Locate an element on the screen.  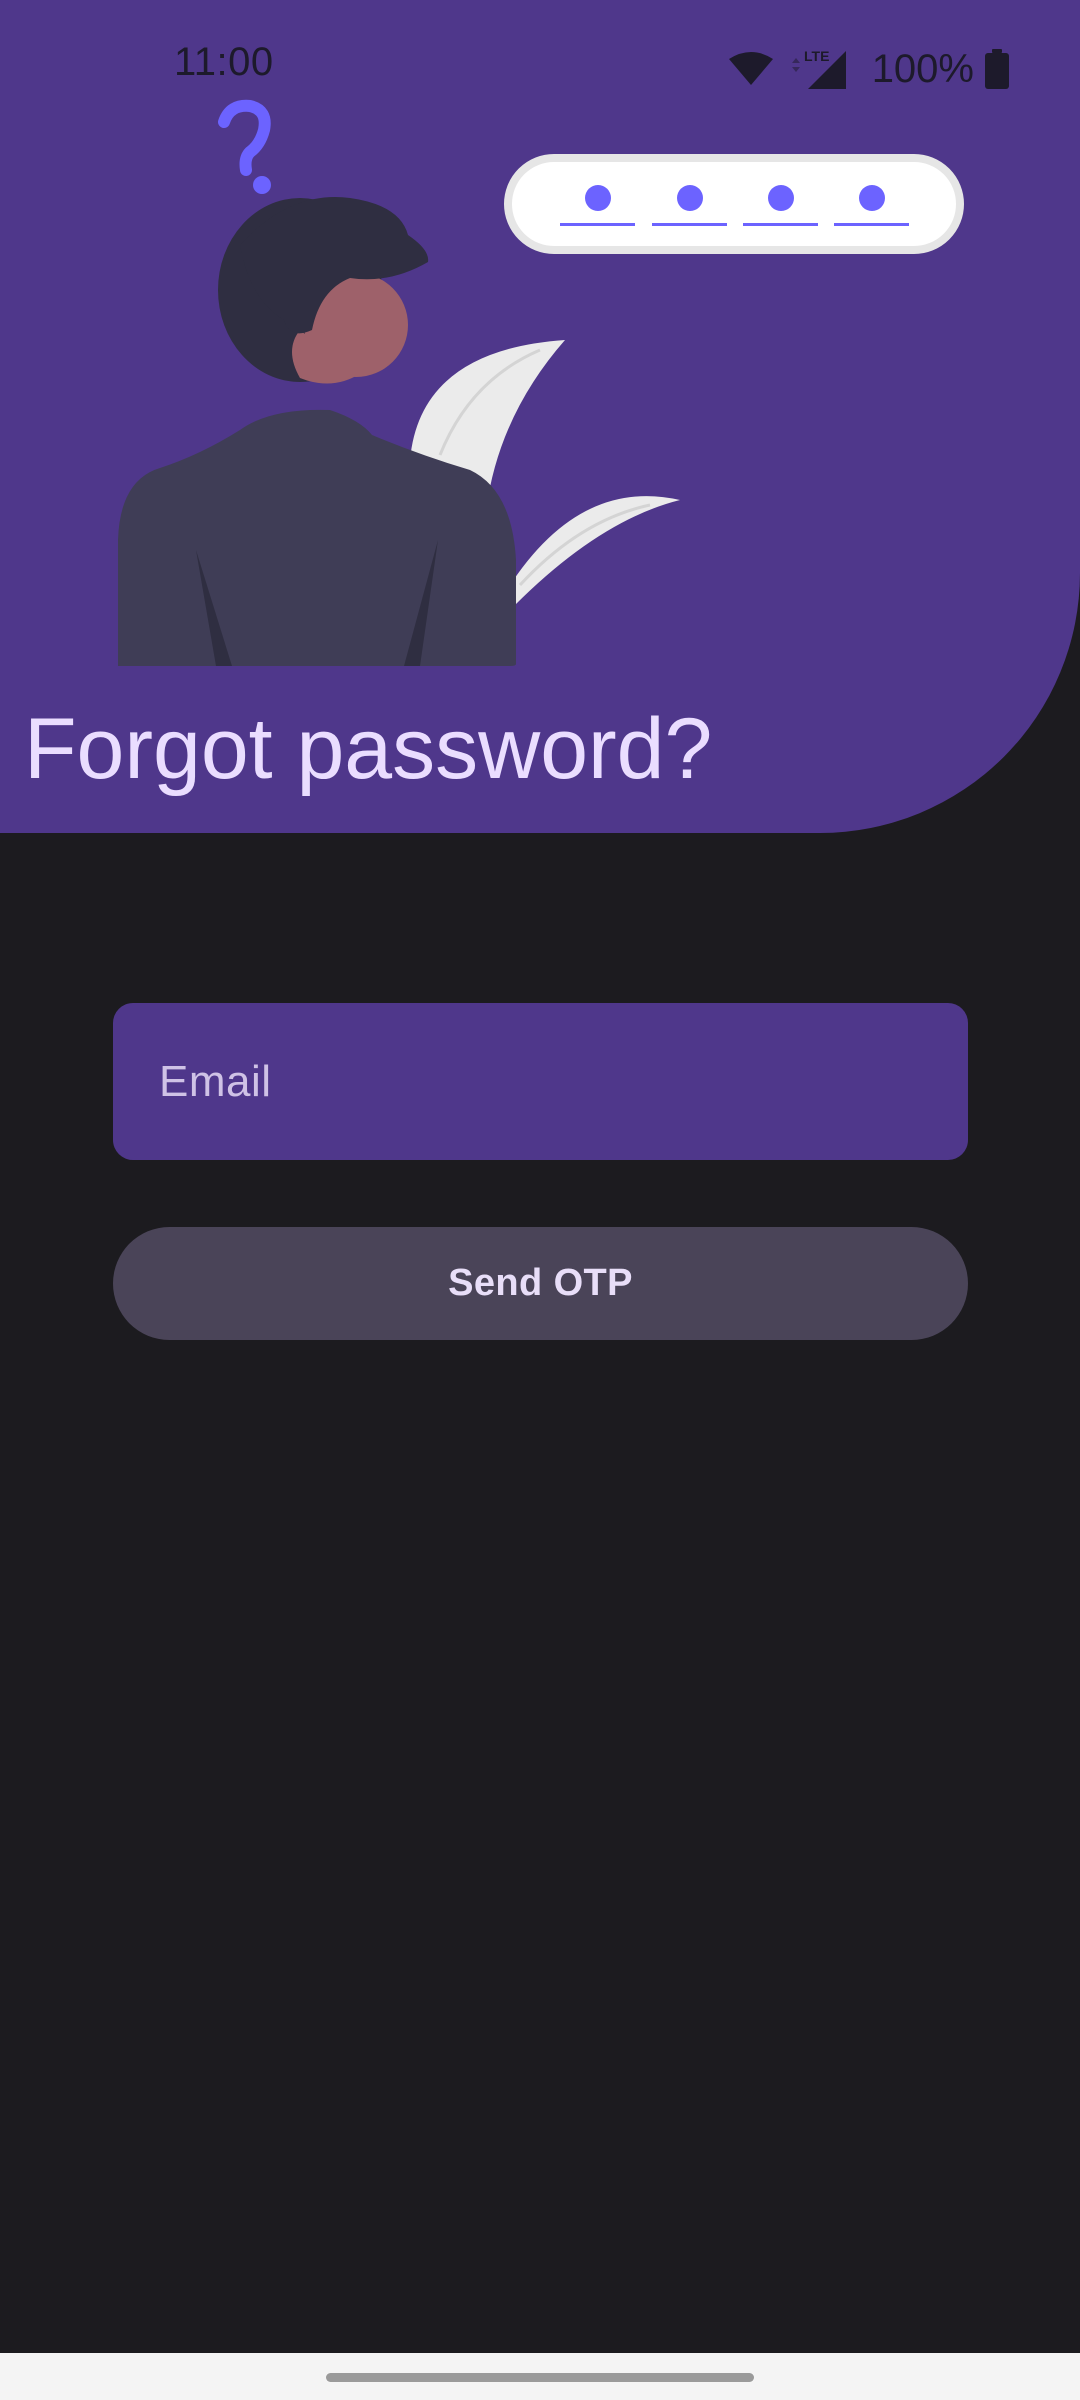
battery-icon is located at coordinates (997, 69).